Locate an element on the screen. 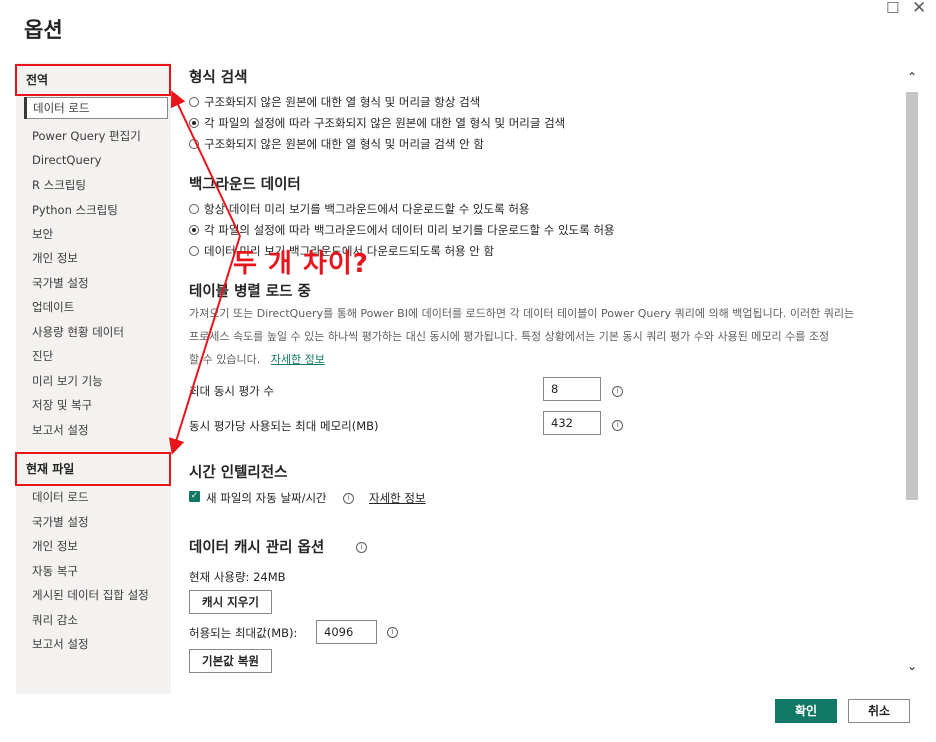 This screenshot has width=936, height=742. ok-button: 확인 is located at coordinates (806, 711).